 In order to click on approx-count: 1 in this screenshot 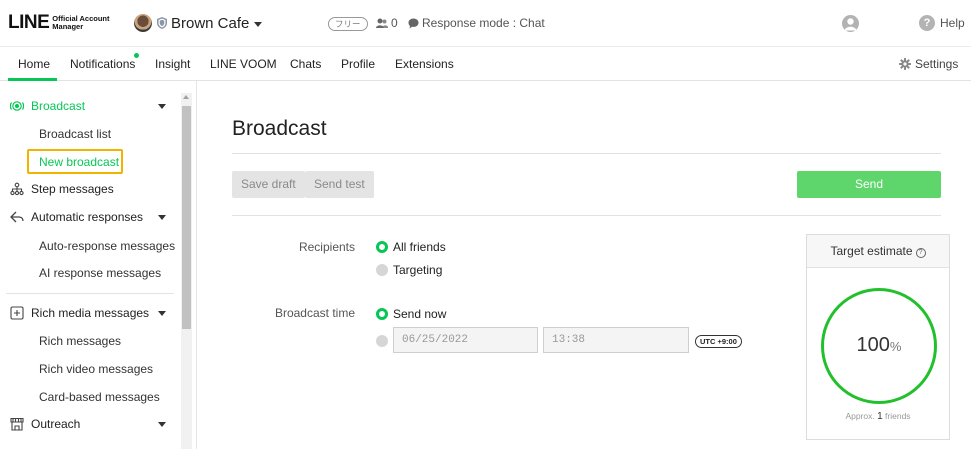, I will do `click(880, 416)`.